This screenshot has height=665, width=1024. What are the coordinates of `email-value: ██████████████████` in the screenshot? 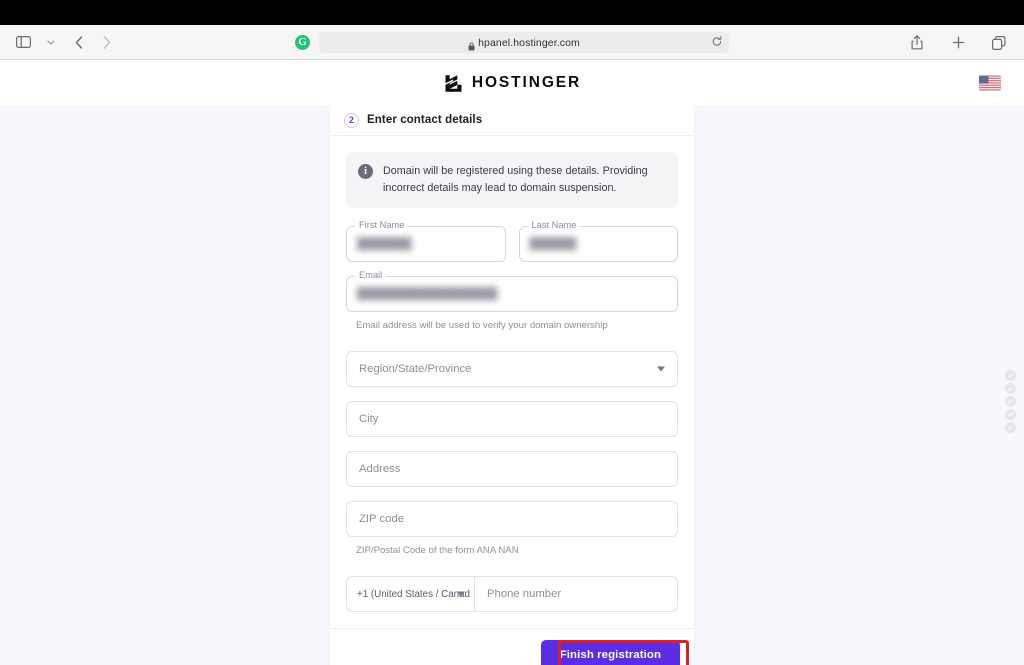 It's located at (427, 294).